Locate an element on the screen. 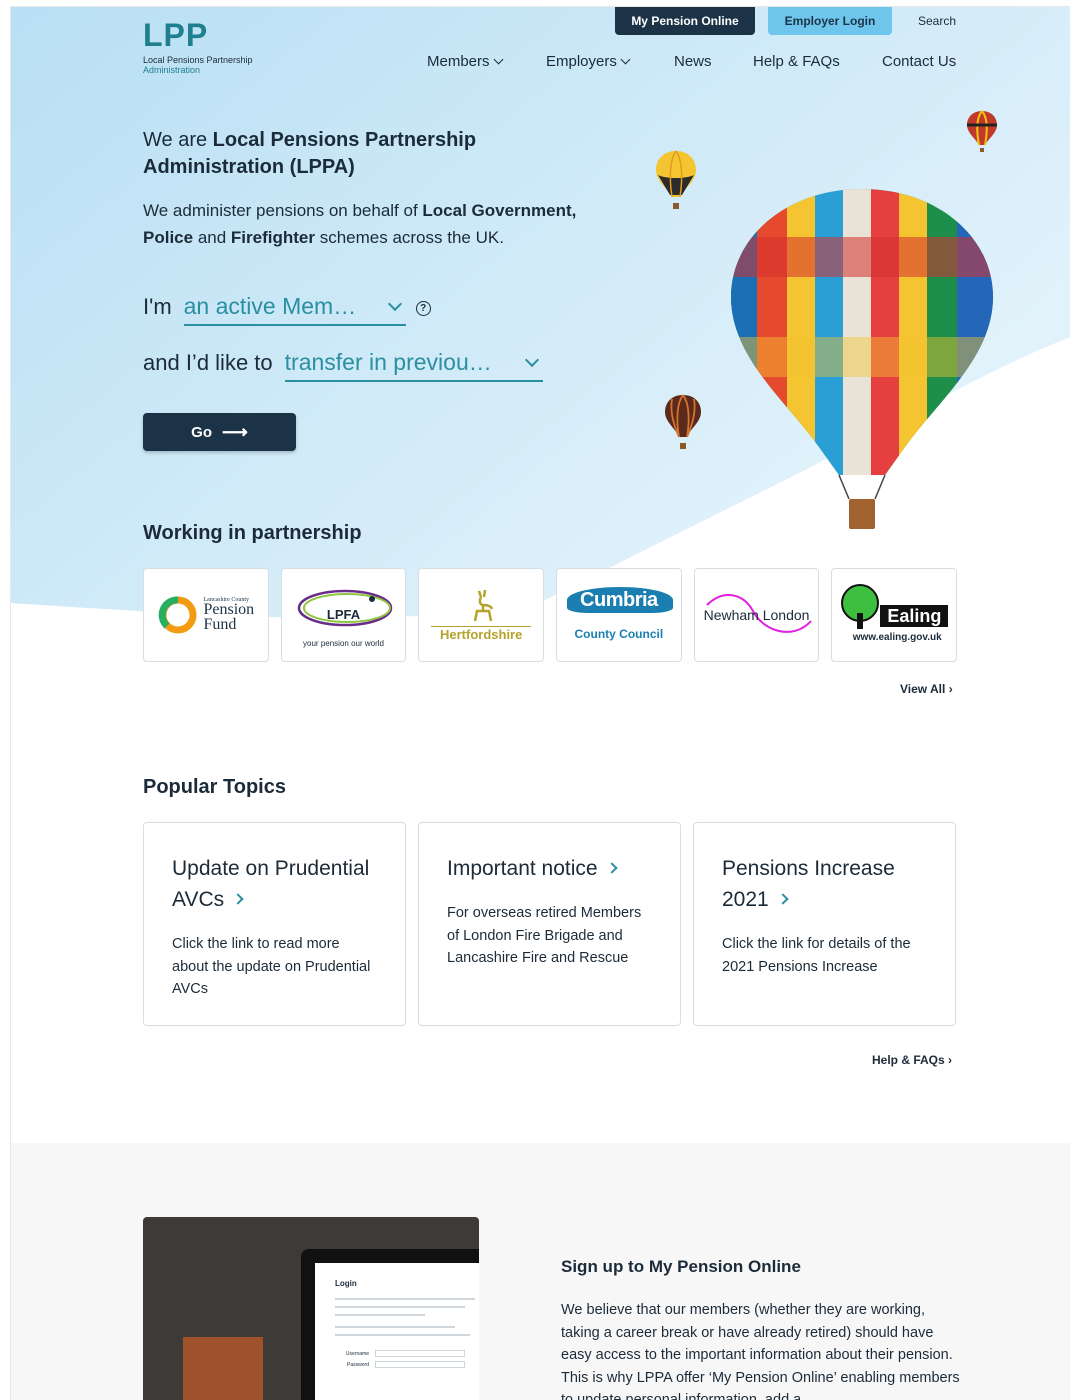 The height and width of the screenshot is (1400, 1070). search-link: Search is located at coordinates (937, 21).